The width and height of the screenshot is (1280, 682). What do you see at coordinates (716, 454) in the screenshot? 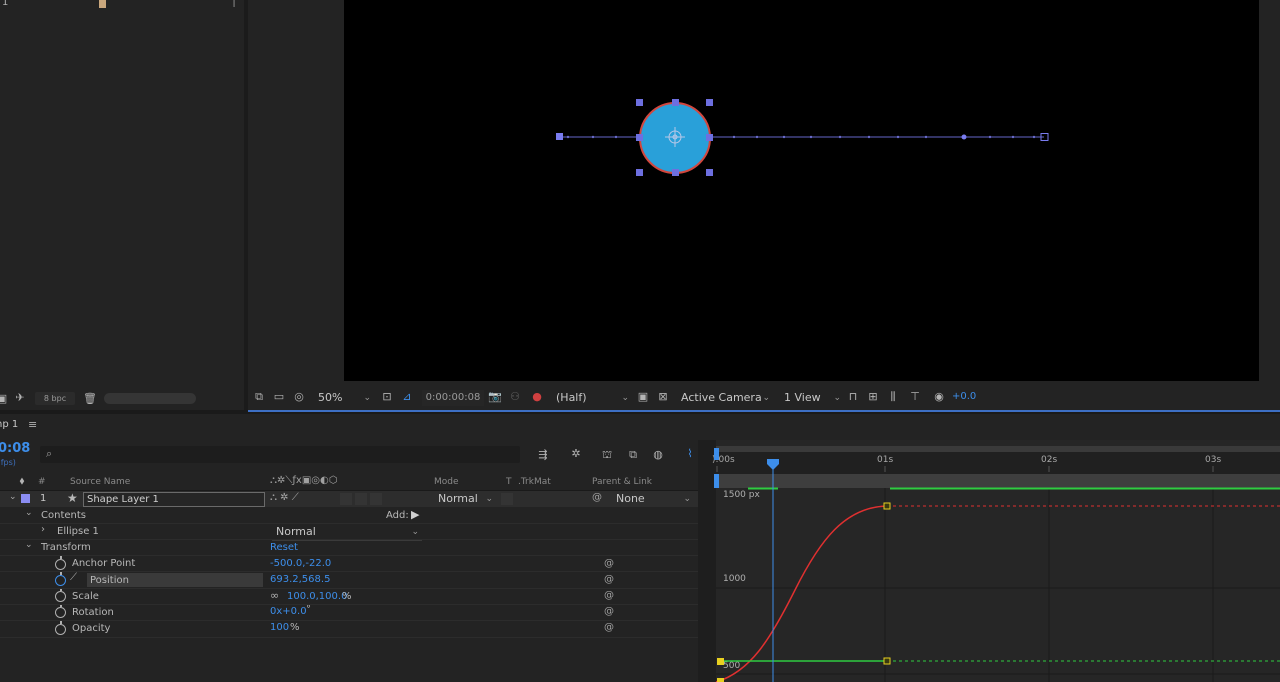
I see `work-area-start` at bounding box center [716, 454].